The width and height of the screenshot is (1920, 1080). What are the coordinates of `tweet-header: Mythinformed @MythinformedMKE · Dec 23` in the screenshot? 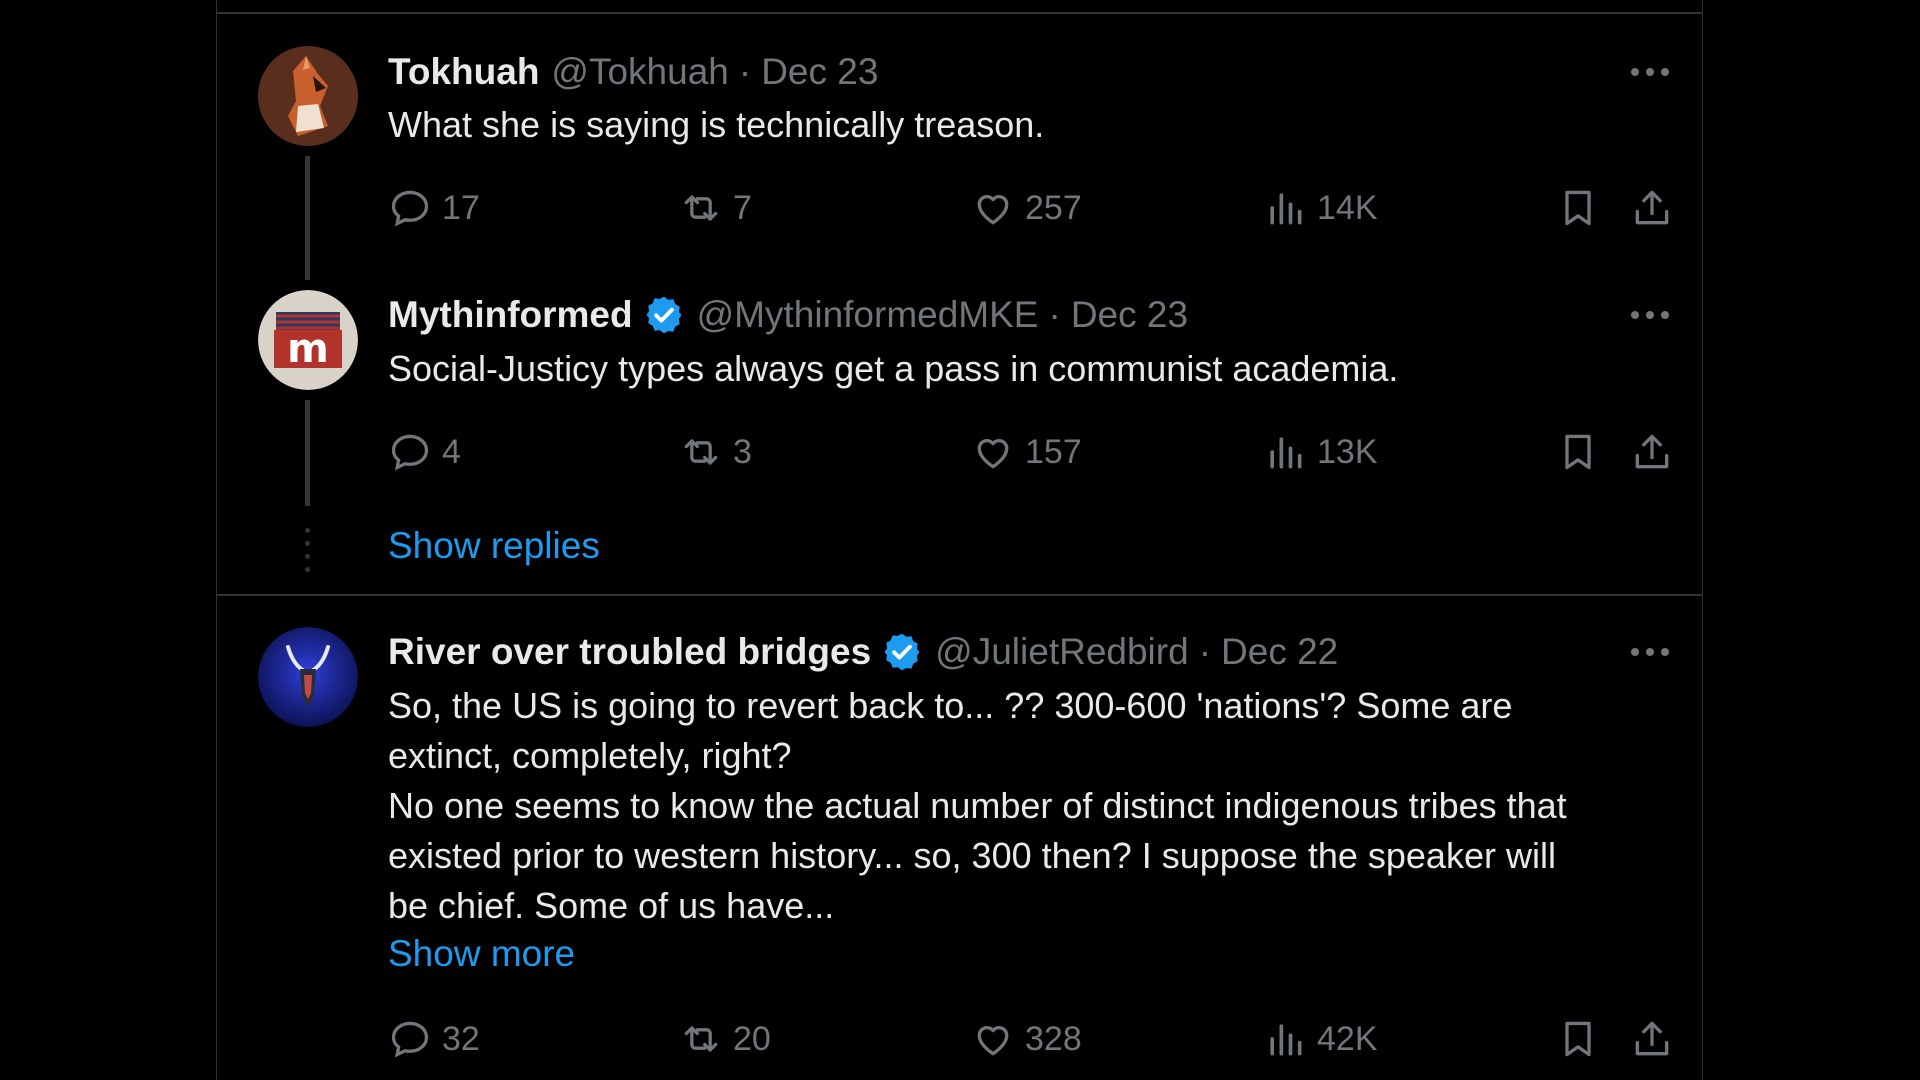 It's located at (1030, 315).